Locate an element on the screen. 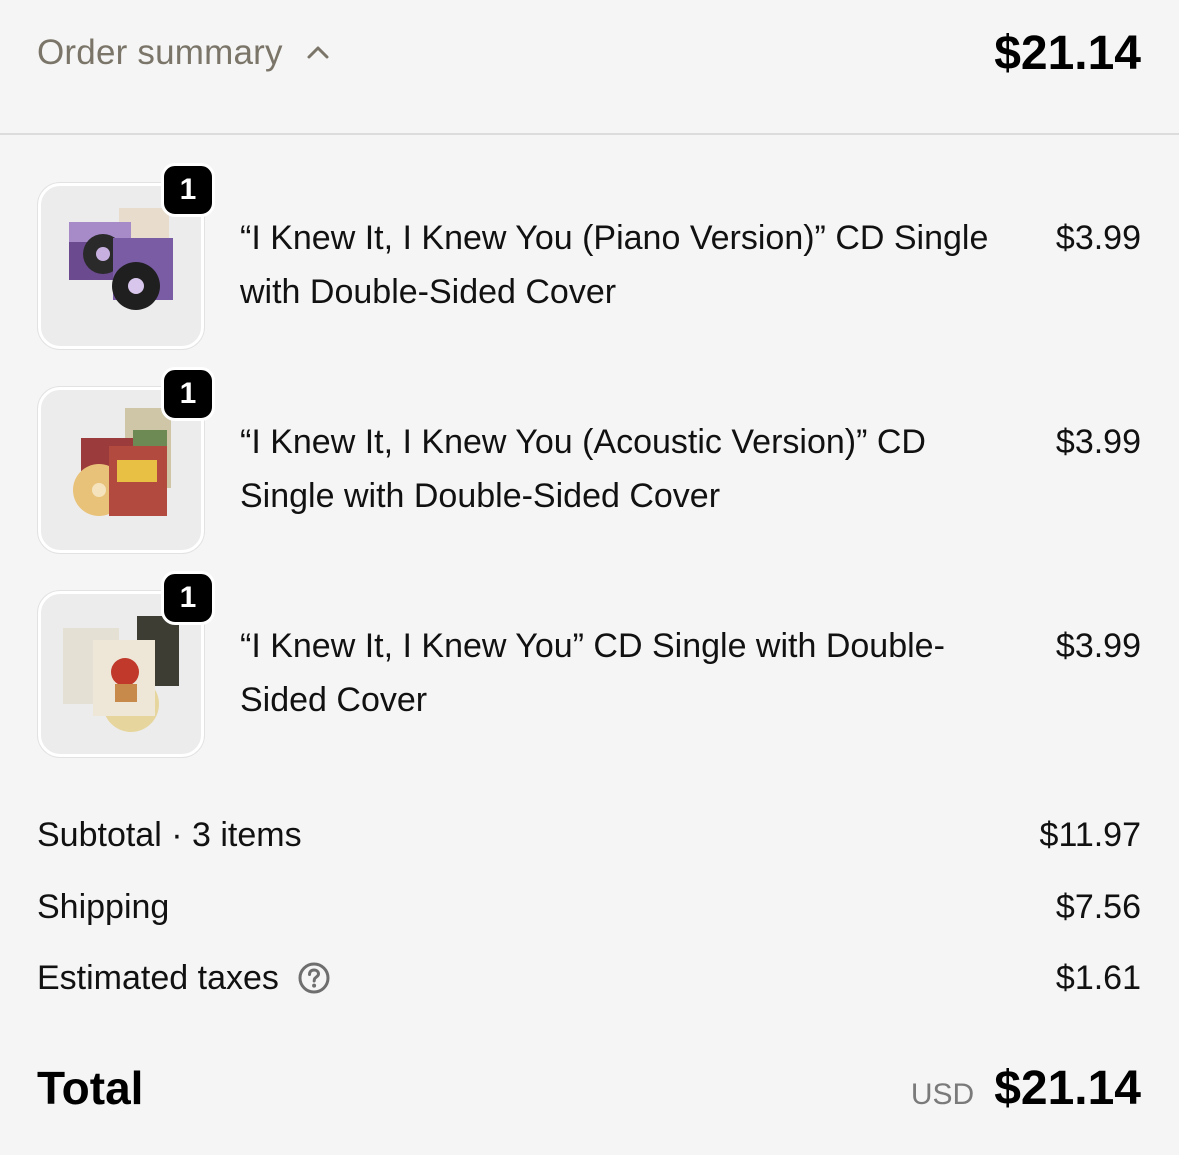 Image resolution: width=1179 pixels, height=1155 pixels. order-summary-header: Order summary $21.14 is located at coordinates (589, 67).